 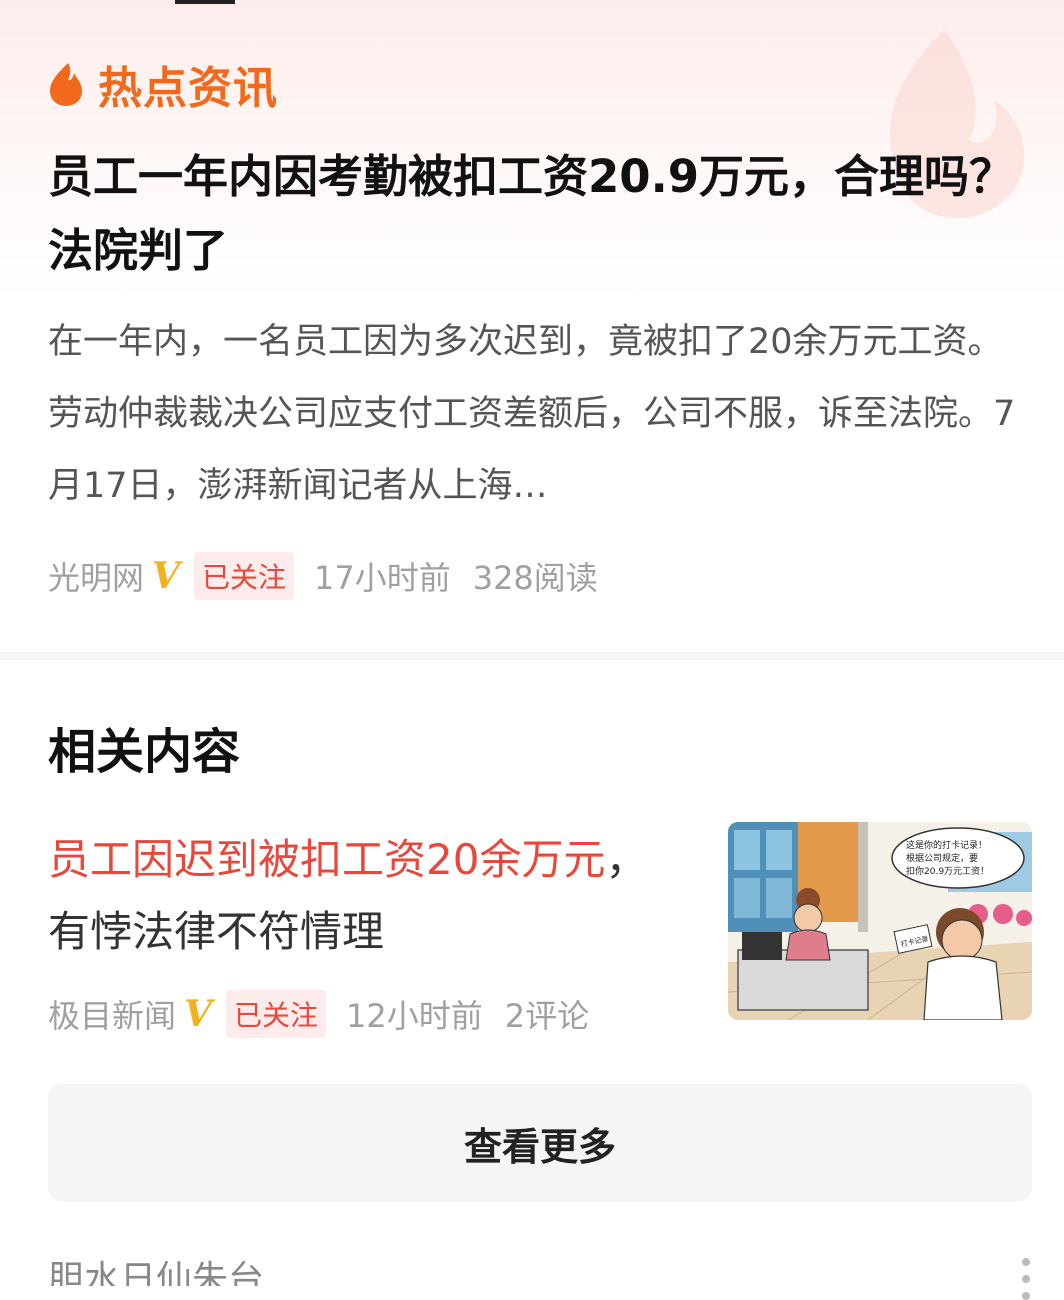 What do you see at coordinates (112, 1014) in the screenshot?
I see `related-source-name: 极目新闻` at bounding box center [112, 1014].